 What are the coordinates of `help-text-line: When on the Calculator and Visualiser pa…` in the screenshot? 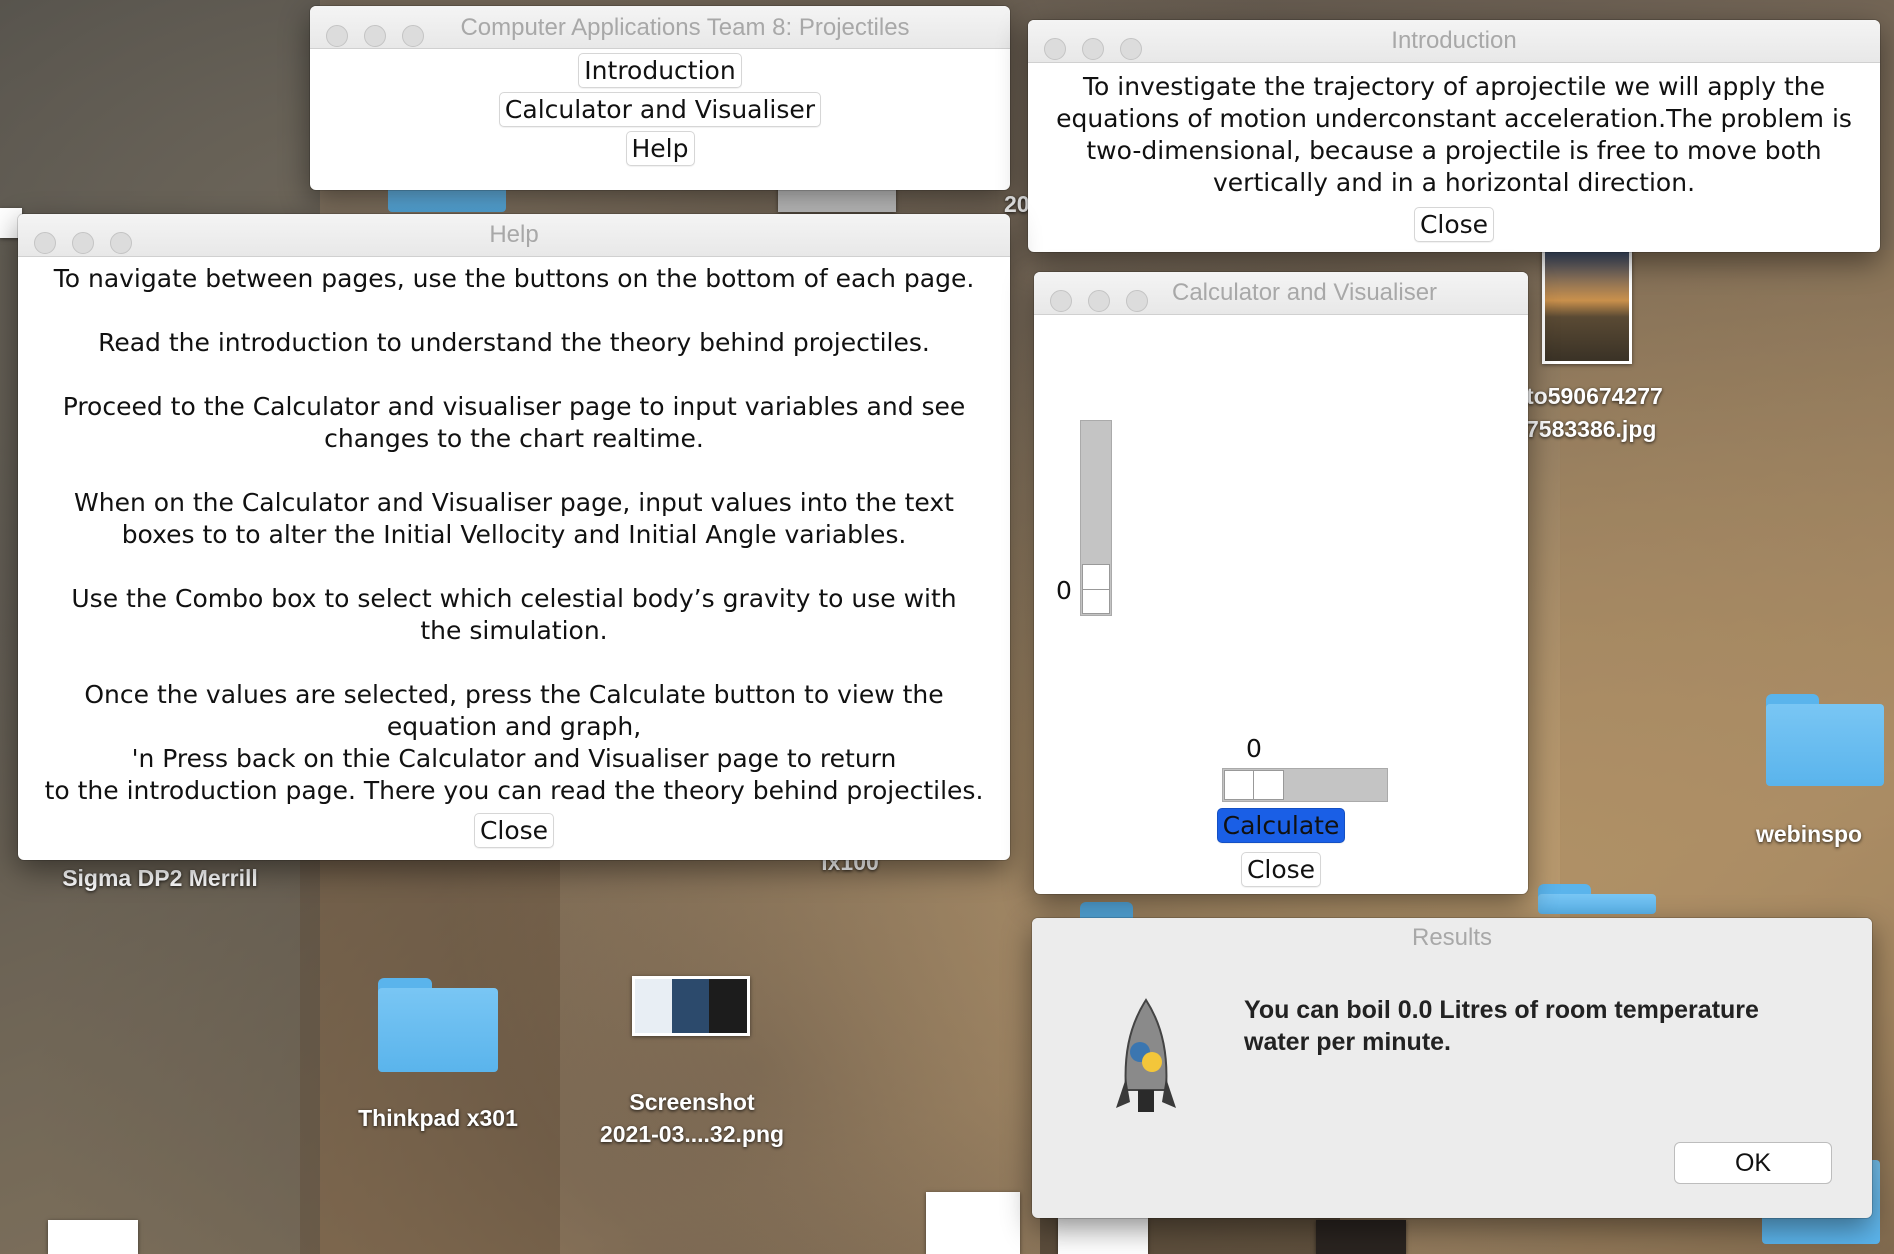 It's located at (514, 502).